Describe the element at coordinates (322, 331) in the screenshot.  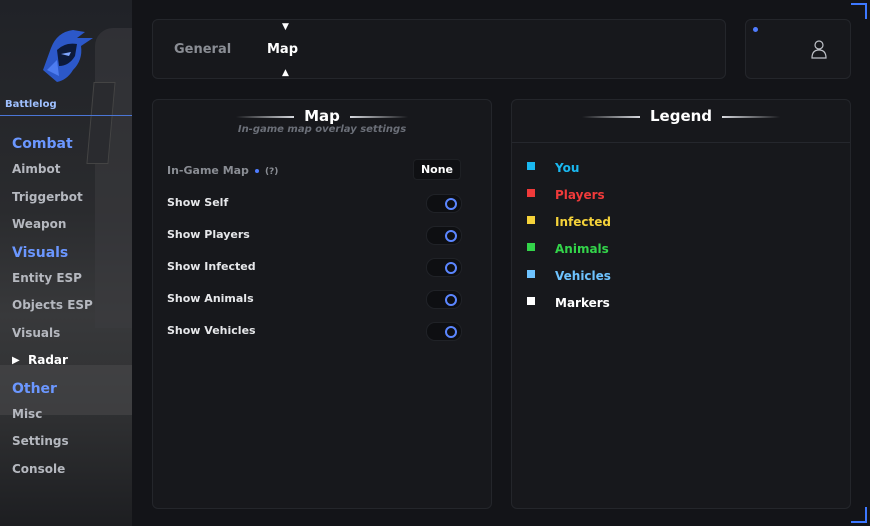
I see `show-vehicles-row: Show Vehicles` at that location.